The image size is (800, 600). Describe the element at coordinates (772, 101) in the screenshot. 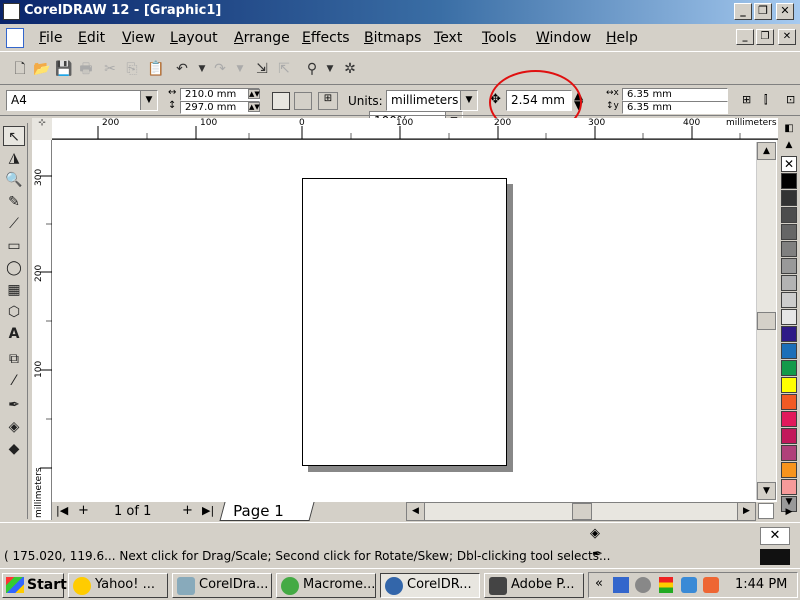

I see `snap-guidelines-icon: ⫿` at that location.